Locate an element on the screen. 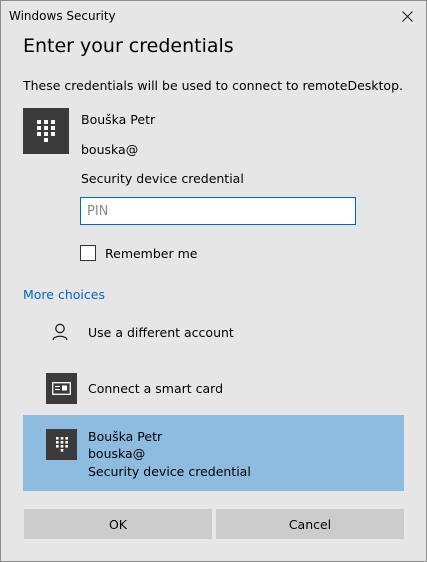 The height and width of the screenshot is (562, 427). smart-card-icon is located at coordinates (61, 388).